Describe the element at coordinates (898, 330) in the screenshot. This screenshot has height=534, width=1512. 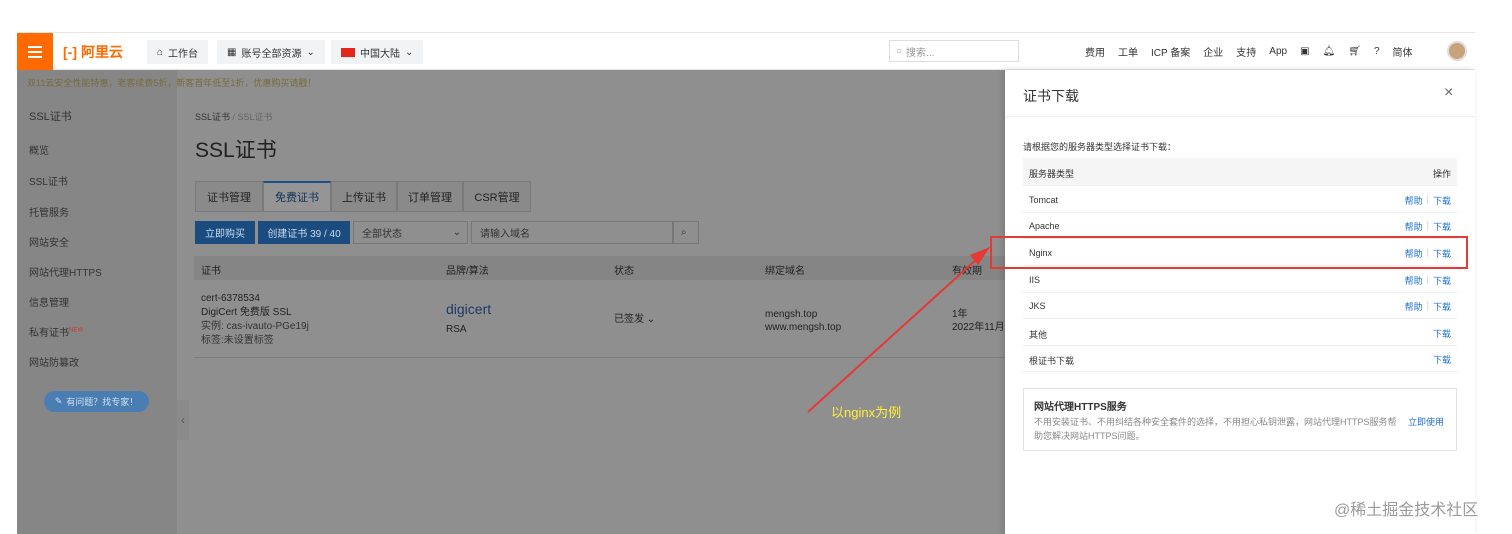
I see `annotation-arrow` at that location.